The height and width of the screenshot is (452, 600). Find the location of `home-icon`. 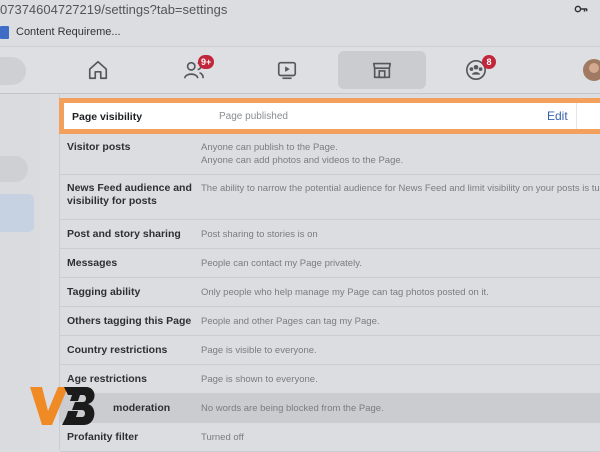

home-icon is located at coordinates (98, 70).